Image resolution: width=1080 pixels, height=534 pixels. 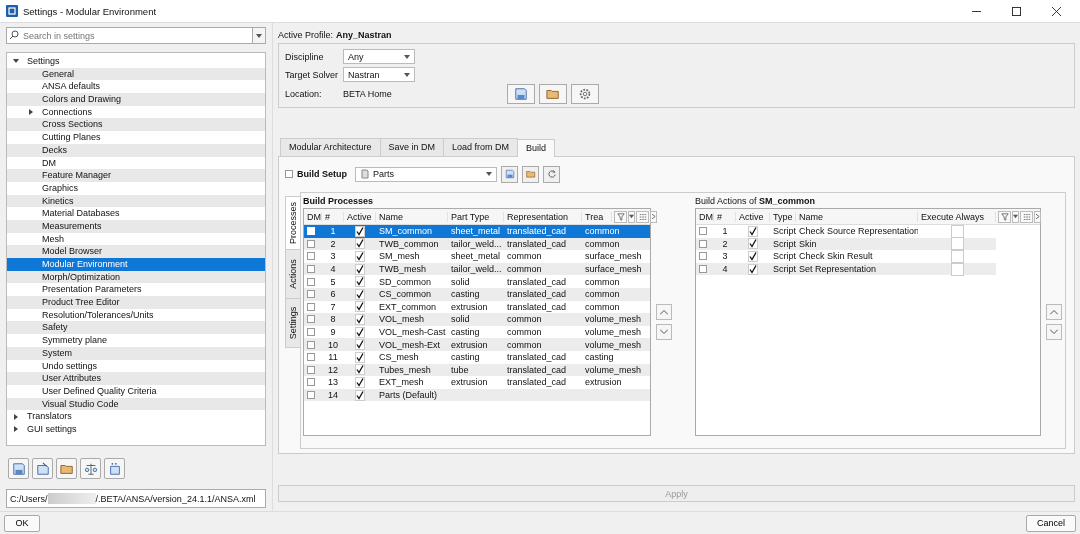 What do you see at coordinates (379, 56) in the screenshot?
I see `dropdown: Any` at bounding box center [379, 56].